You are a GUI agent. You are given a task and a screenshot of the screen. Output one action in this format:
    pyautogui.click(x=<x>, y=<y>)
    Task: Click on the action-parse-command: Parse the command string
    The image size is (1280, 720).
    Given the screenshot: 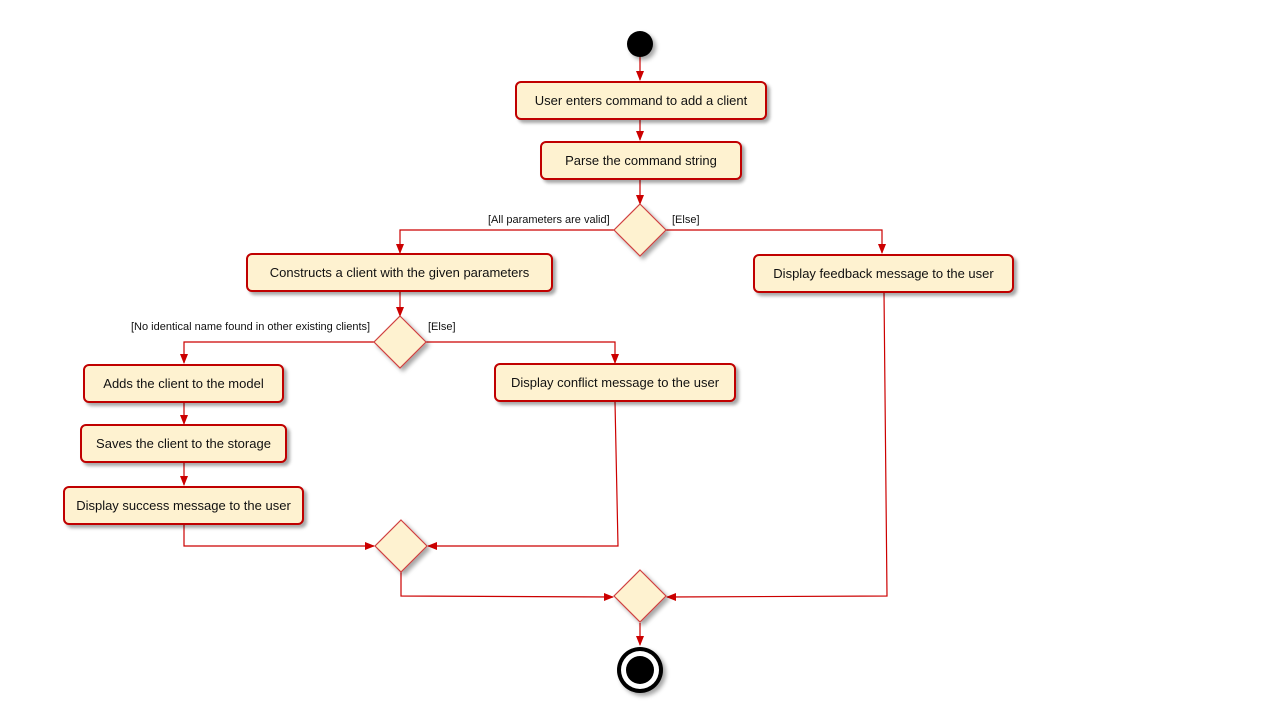 What is the action you would take?
    pyautogui.click(x=641, y=160)
    